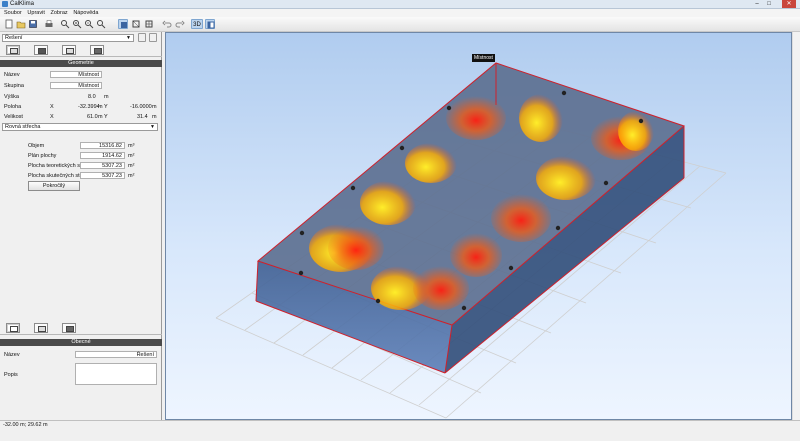  What do you see at coordinates (106, 97) in the screenshot?
I see `height-unit: m` at bounding box center [106, 97].